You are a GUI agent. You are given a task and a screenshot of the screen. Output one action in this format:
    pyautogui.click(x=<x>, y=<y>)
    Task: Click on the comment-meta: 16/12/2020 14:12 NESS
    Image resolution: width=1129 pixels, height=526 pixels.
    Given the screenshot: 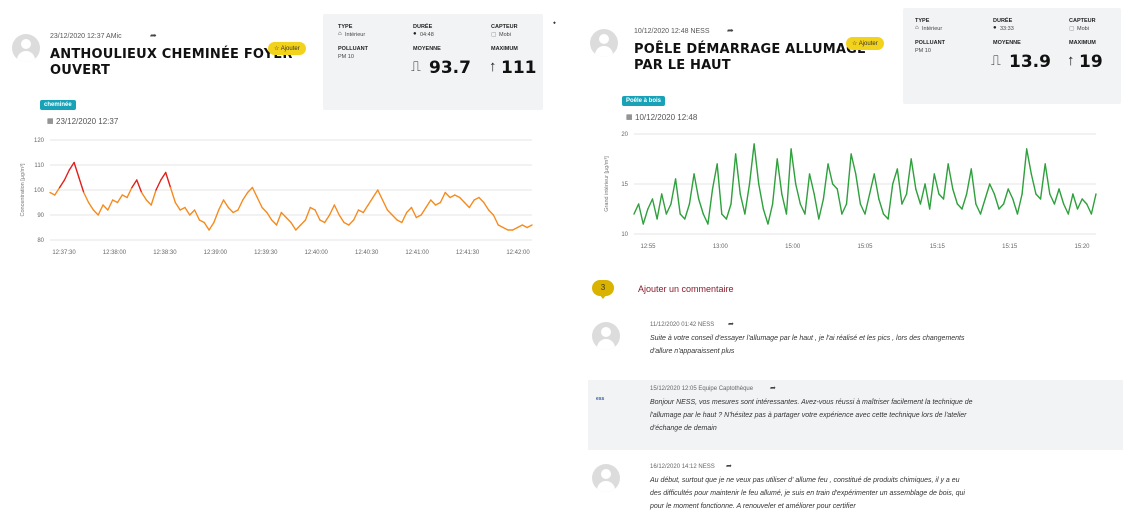 What is the action you would take?
    pyautogui.click(x=682, y=467)
    